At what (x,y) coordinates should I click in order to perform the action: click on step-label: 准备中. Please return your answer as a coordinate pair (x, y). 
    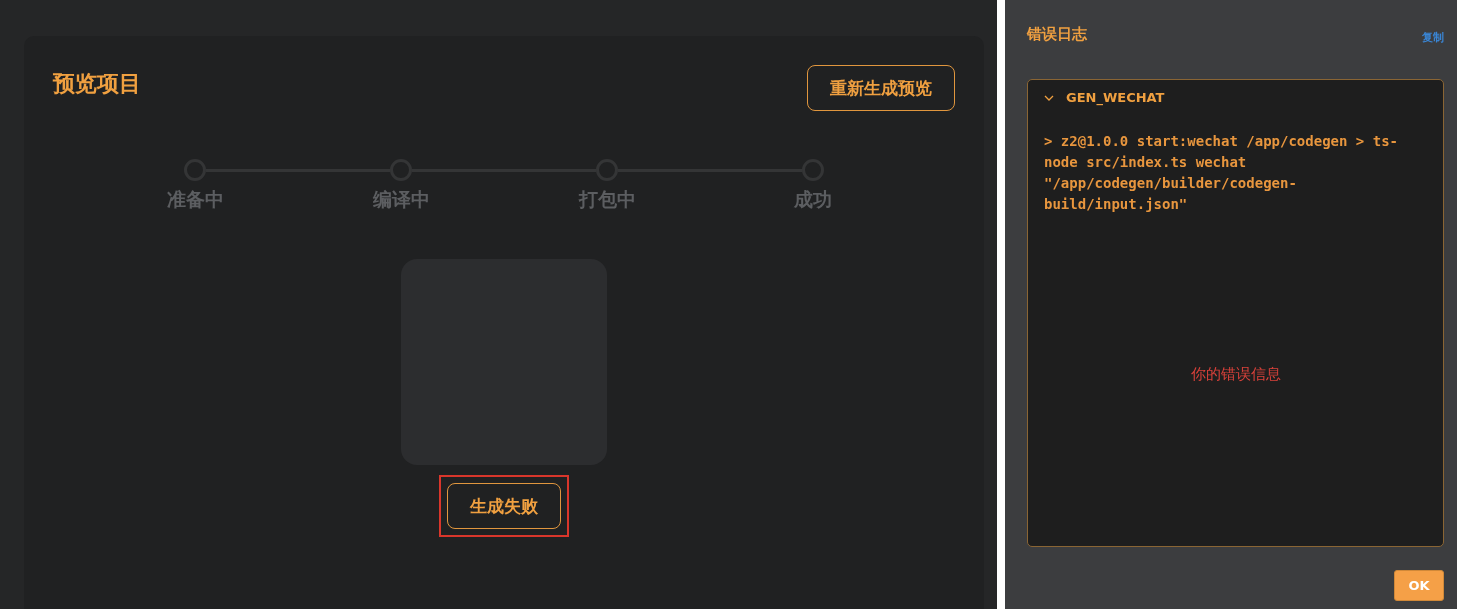
    Looking at the image, I should click on (195, 199).